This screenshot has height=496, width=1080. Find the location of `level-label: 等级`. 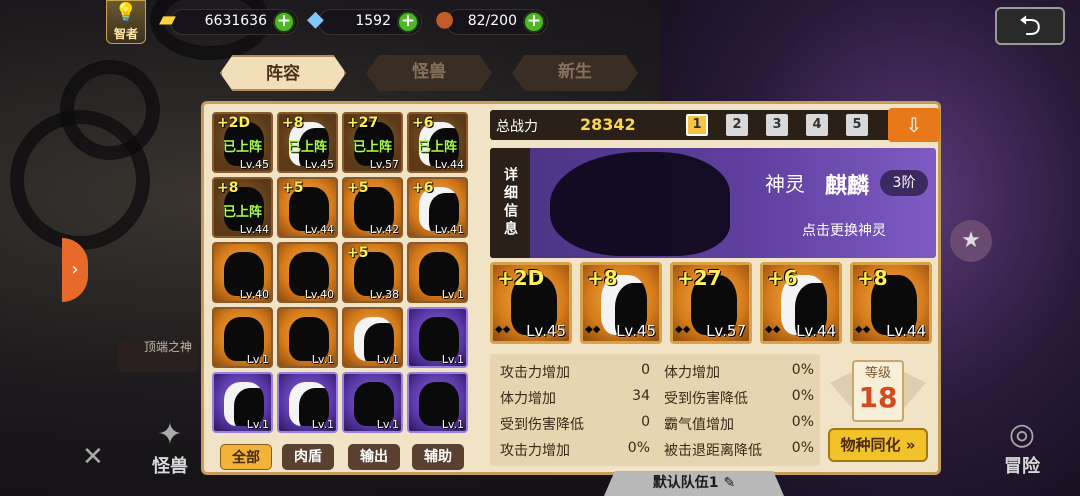

level-label: 等级 is located at coordinates (877, 373).